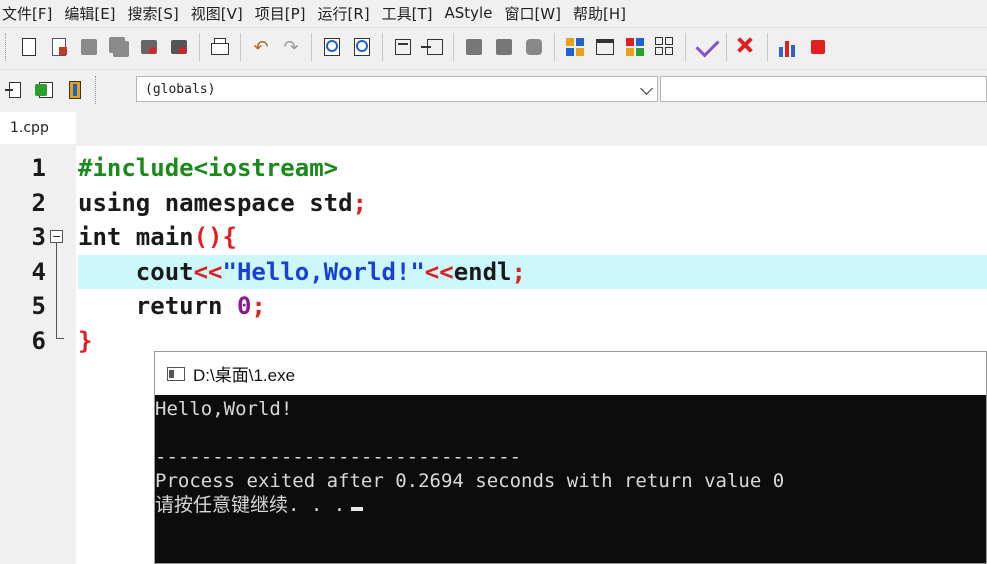 Image resolution: width=987 pixels, height=564 pixels. I want to click on new-file-icon, so click(29, 47).